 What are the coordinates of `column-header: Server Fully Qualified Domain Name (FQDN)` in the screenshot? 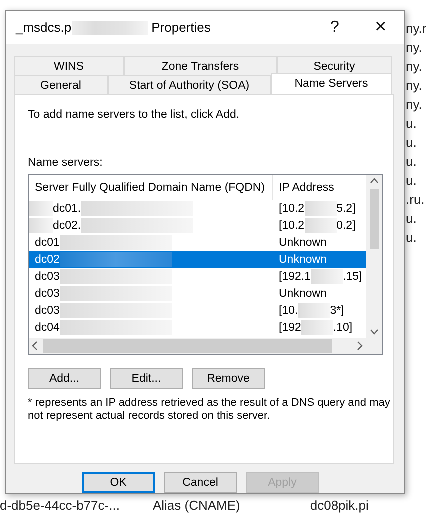 It's located at (151, 187).